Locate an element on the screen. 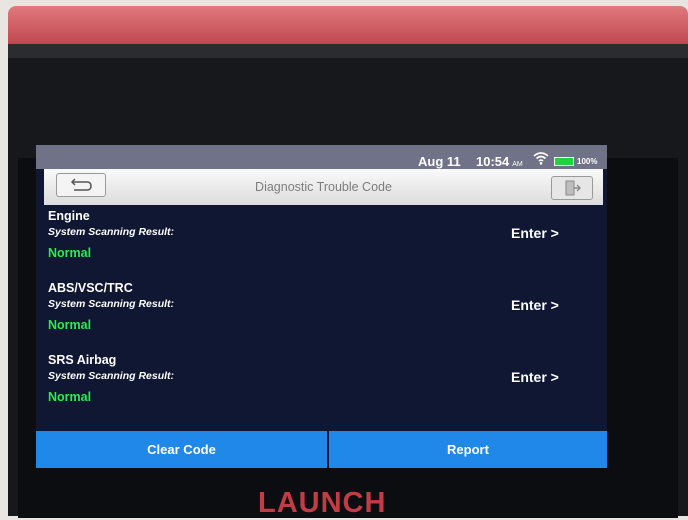 This screenshot has width=688, height=520. clear-code-button: Clear Code is located at coordinates (181, 449).